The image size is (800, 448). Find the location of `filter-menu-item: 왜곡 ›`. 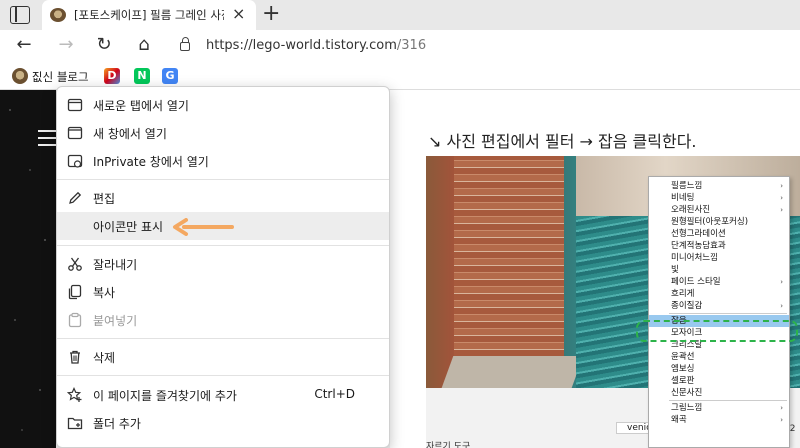

filter-menu-item: 왜곡 › is located at coordinates (719, 420).